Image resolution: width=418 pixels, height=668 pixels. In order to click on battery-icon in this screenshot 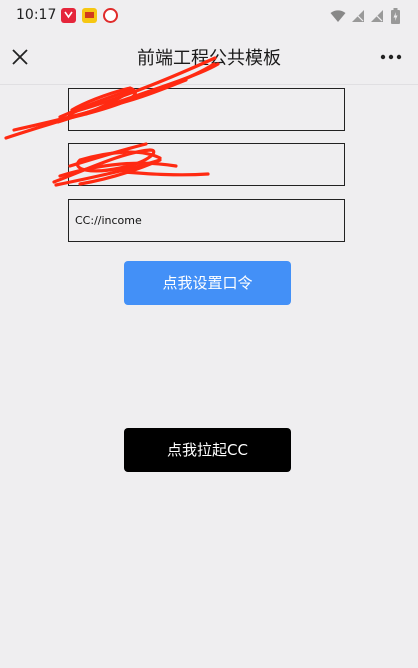, I will do `click(395, 16)`.